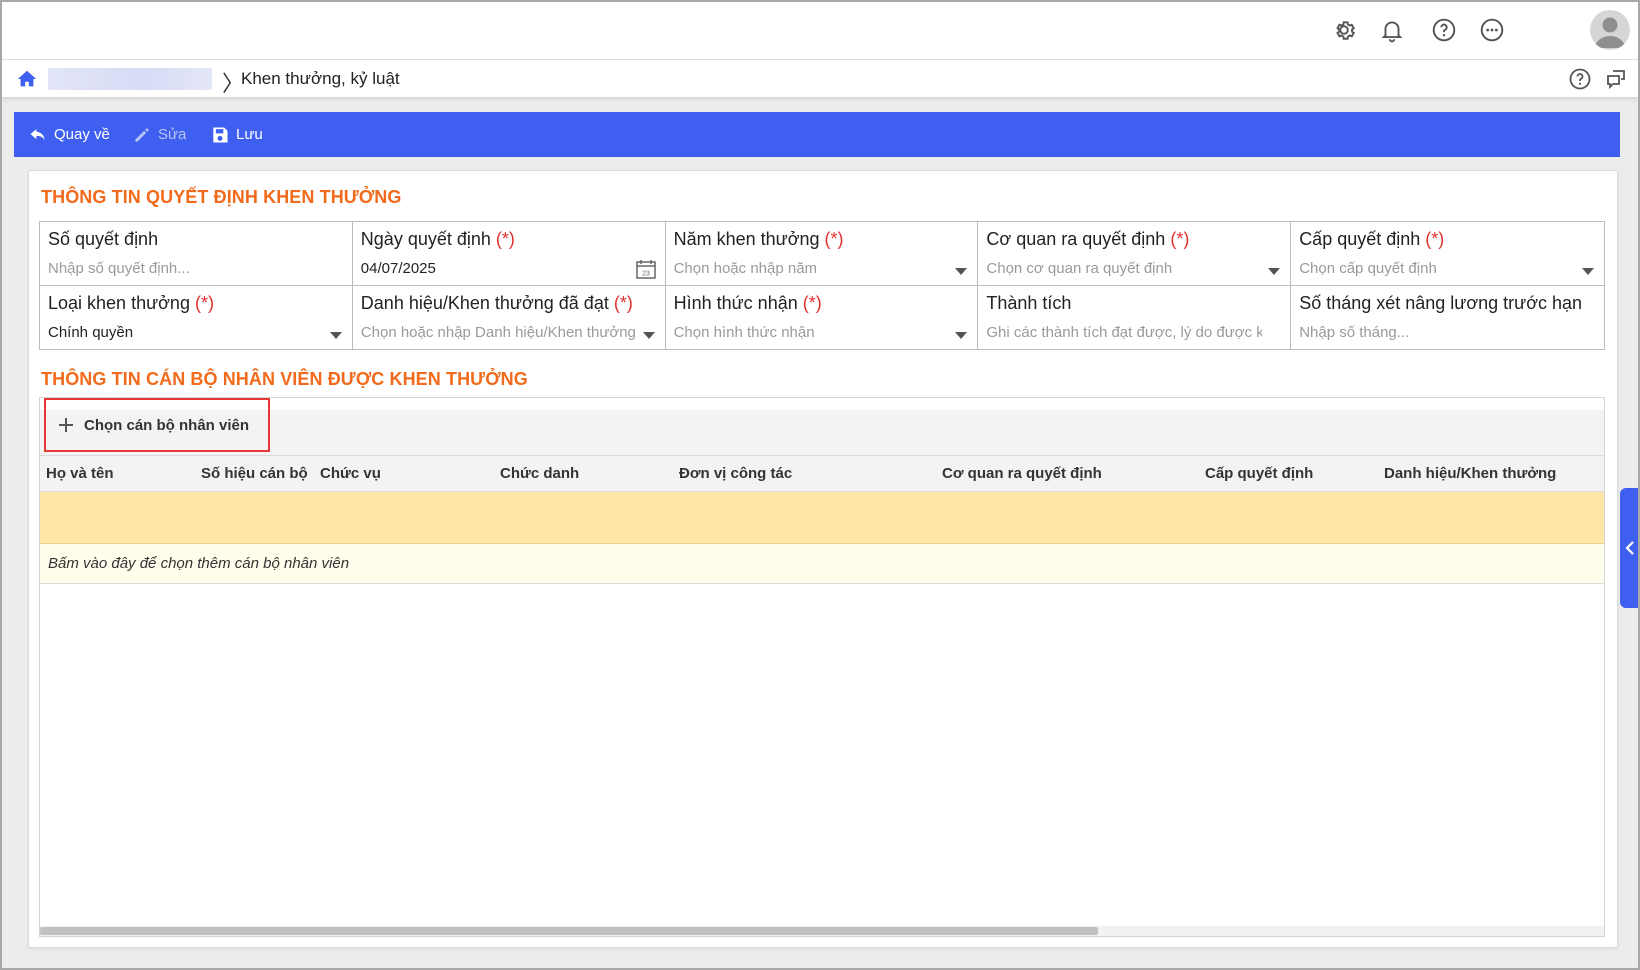 The image size is (1640, 970). Describe the element at coordinates (822, 433) in the screenshot. I see `employee-toolbar` at that location.